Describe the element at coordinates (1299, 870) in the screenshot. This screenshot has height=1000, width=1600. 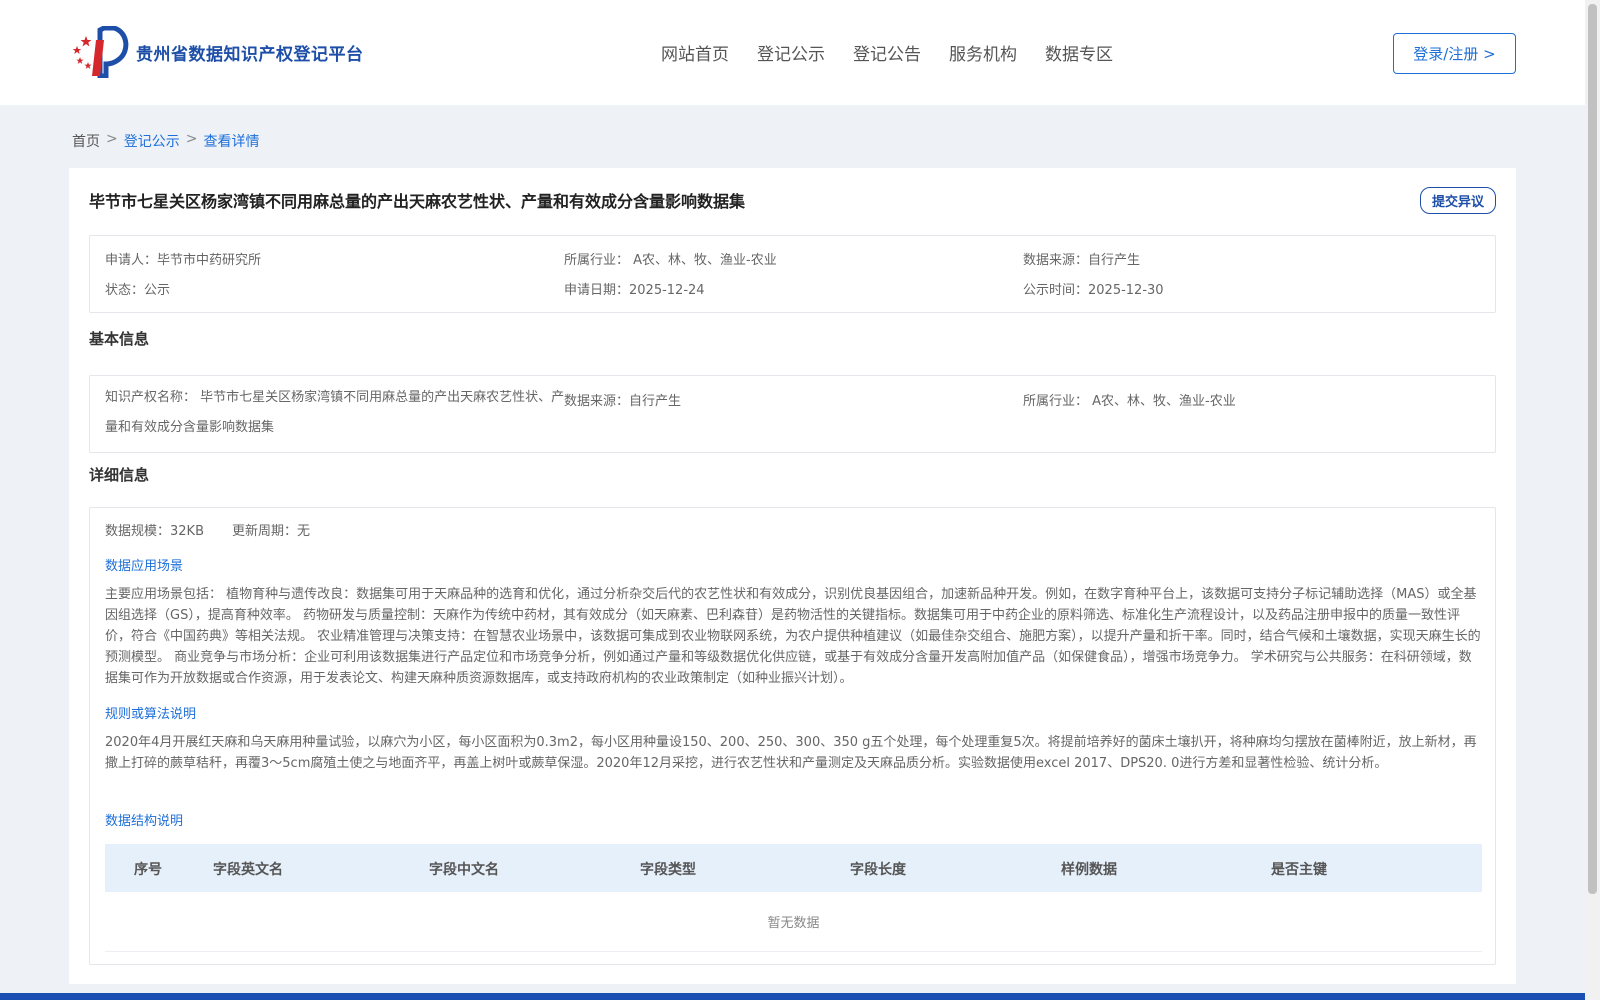
I see `th-primary-key: 是否主键` at that location.